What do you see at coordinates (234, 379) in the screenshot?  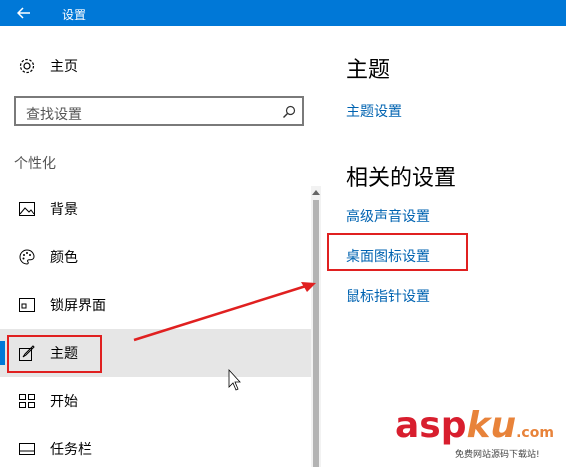 I see `mouse-cursor-icon` at bounding box center [234, 379].